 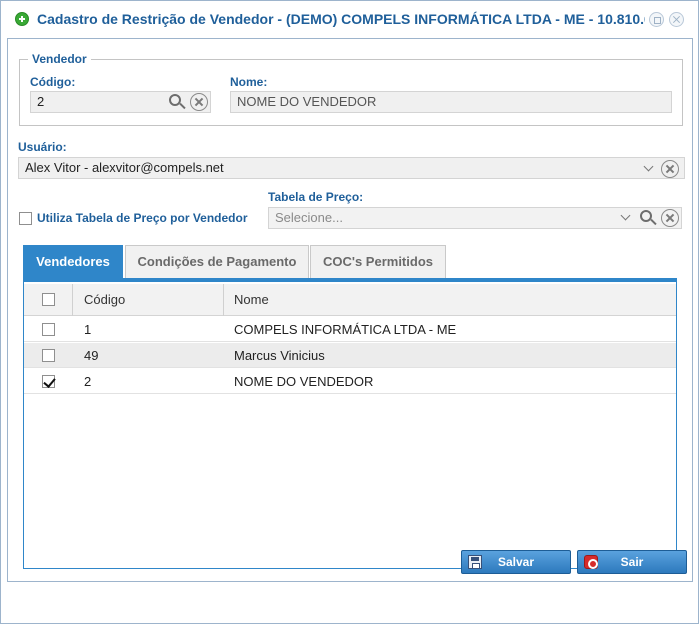 I want to click on row-nome: NOME DO VENDEDOR, so click(x=304, y=381).